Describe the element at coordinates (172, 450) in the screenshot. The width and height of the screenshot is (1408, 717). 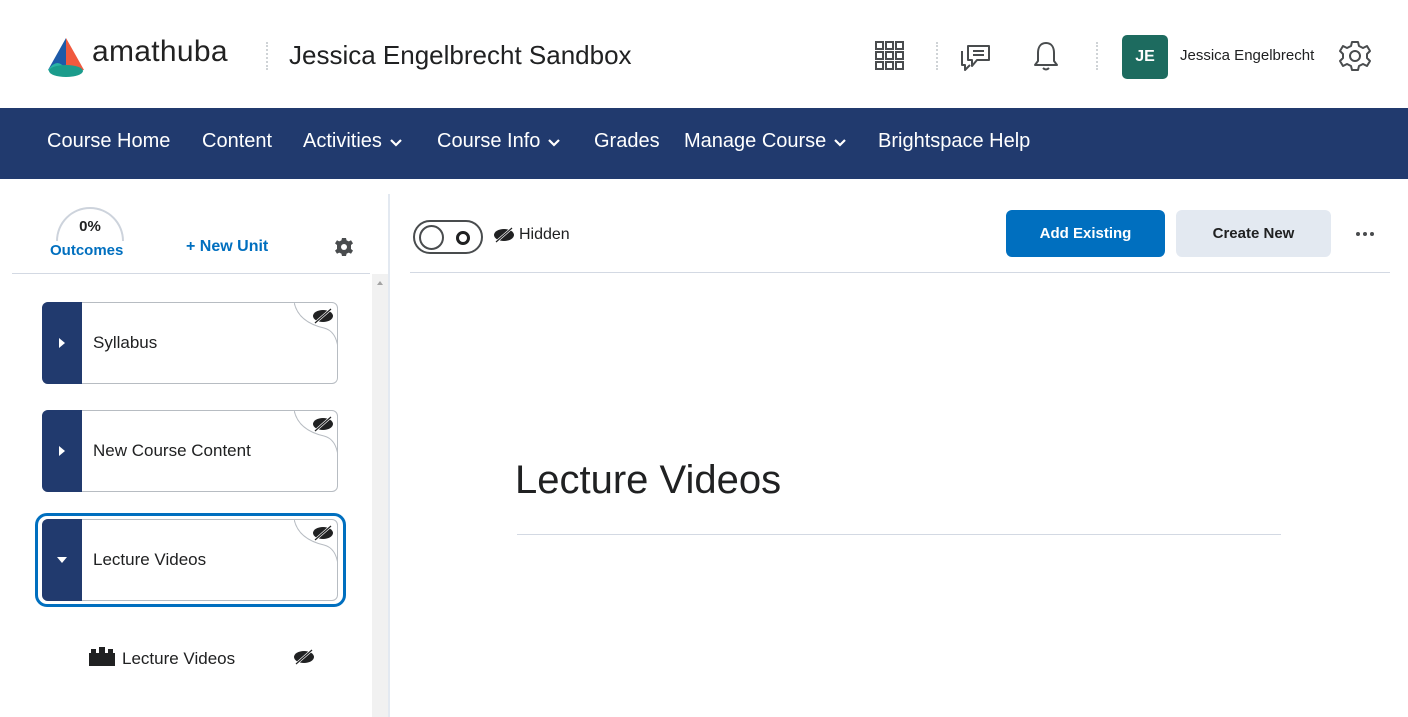
I see `unit-label: New Course Content` at that location.